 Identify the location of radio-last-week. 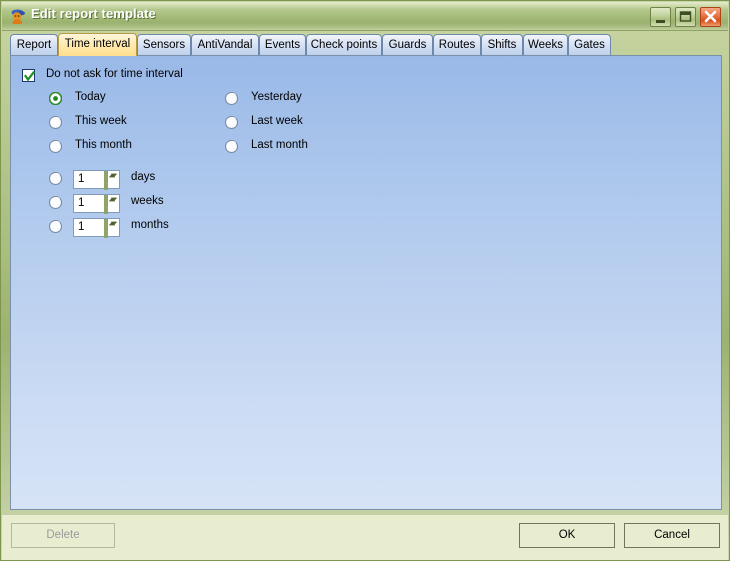
(231, 122).